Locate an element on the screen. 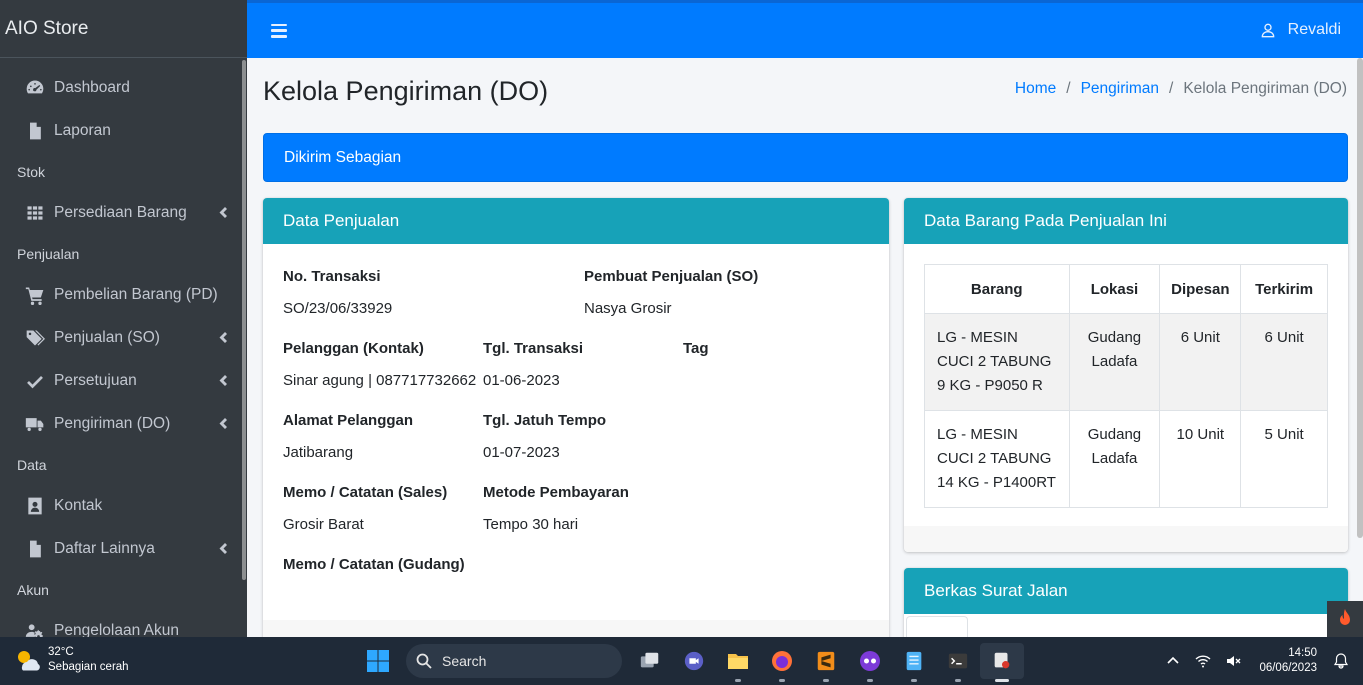 The width and height of the screenshot is (1363, 685). items-card-header: Data Barang Pada Penjualan Ini is located at coordinates (1126, 221).